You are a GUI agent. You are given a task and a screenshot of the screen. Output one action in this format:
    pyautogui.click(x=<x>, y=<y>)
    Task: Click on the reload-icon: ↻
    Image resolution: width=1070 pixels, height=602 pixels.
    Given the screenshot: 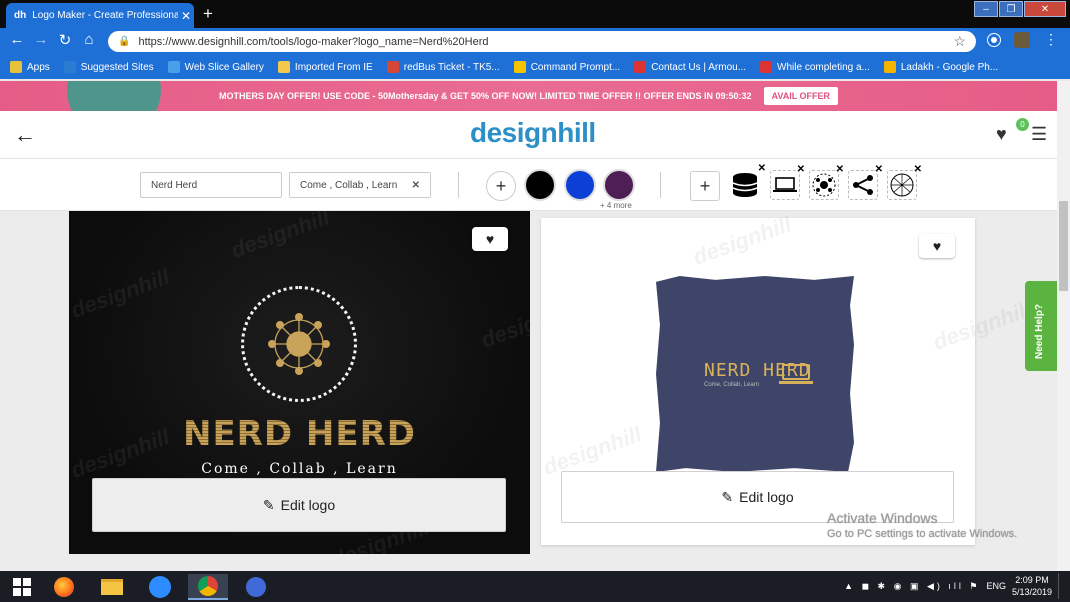 What is the action you would take?
    pyautogui.click(x=65, y=40)
    